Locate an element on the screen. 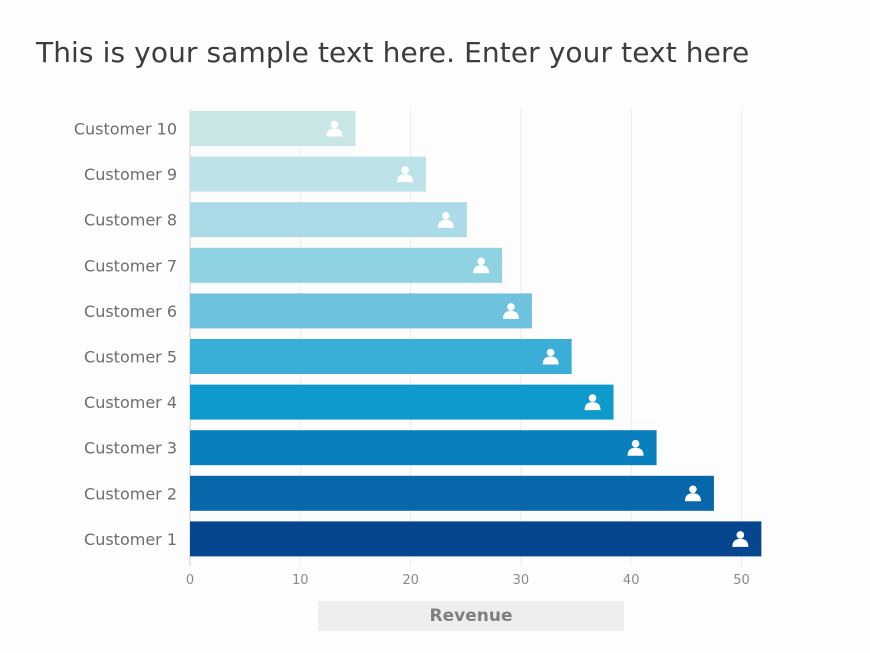 Image resolution: width=870 pixels, height=653 pixels. y-axis-label: Customer 7 is located at coordinates (130, 265).